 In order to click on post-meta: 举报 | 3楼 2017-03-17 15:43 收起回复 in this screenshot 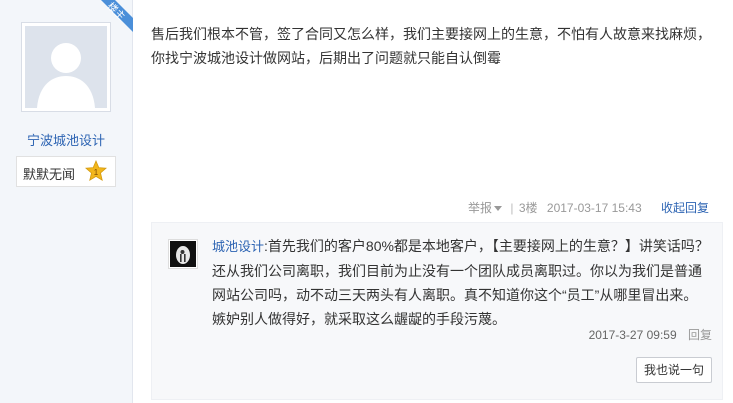, I will do `click(588, 208)`.